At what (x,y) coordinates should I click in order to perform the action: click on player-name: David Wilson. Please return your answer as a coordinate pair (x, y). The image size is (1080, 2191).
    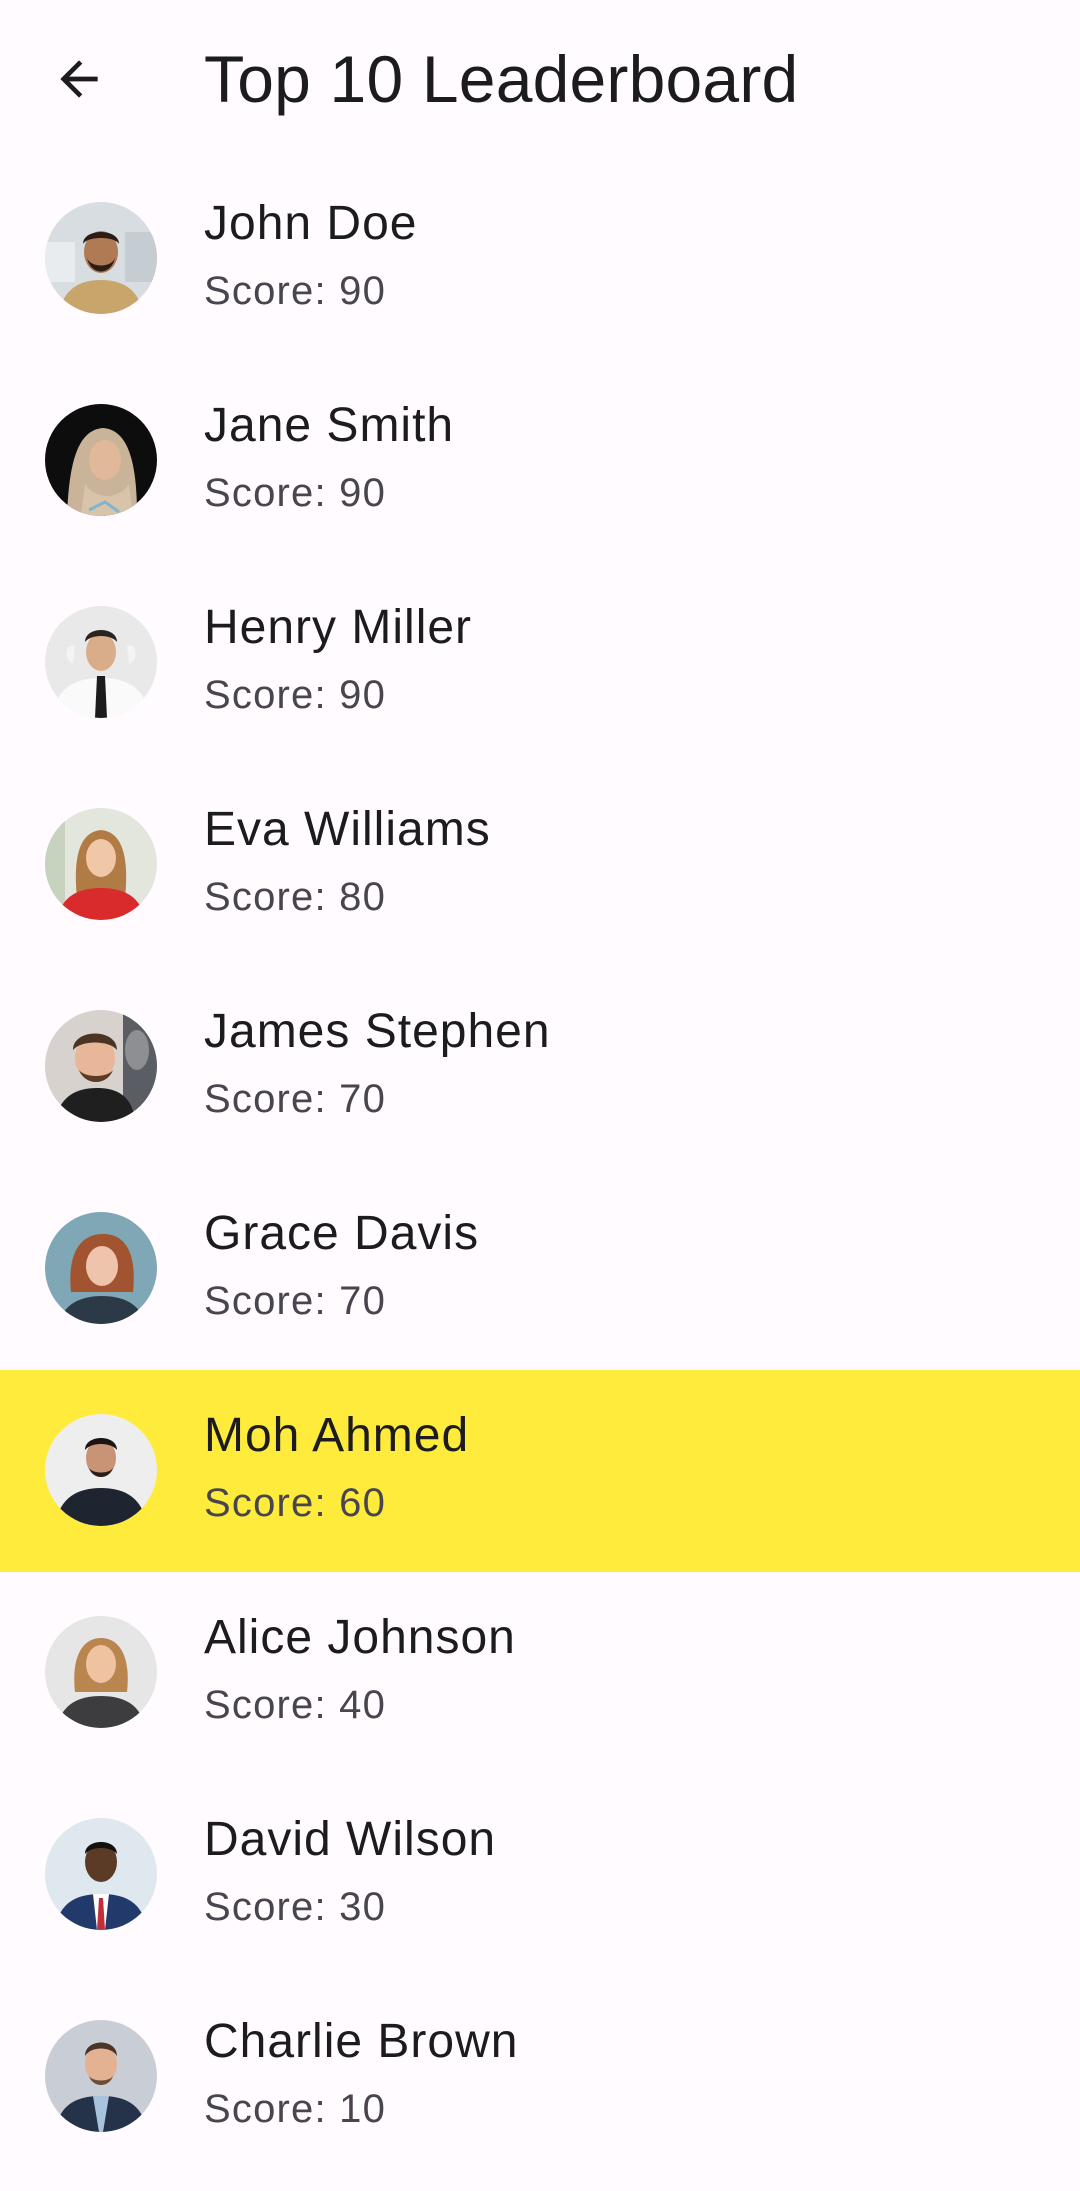
    Looking at the image, I should click on (350, 1839).